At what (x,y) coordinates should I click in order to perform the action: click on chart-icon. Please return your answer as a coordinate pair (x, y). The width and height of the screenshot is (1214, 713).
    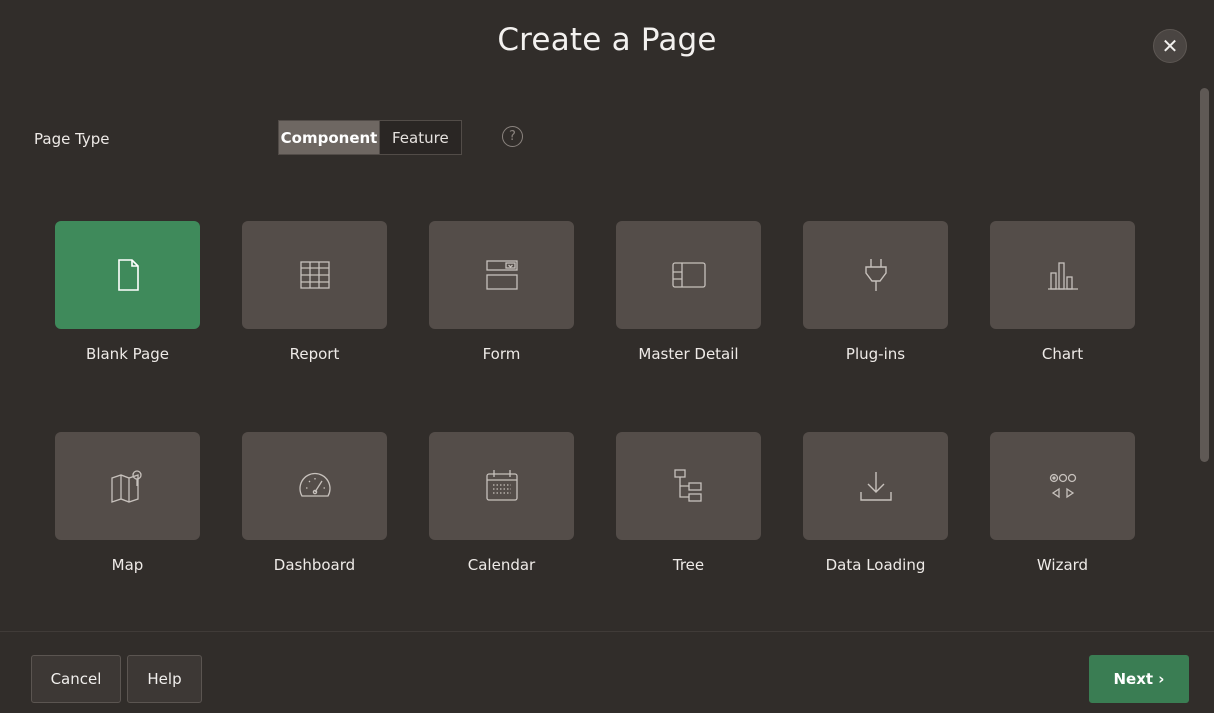
    Looking at the image, I should click on (1062, 276).